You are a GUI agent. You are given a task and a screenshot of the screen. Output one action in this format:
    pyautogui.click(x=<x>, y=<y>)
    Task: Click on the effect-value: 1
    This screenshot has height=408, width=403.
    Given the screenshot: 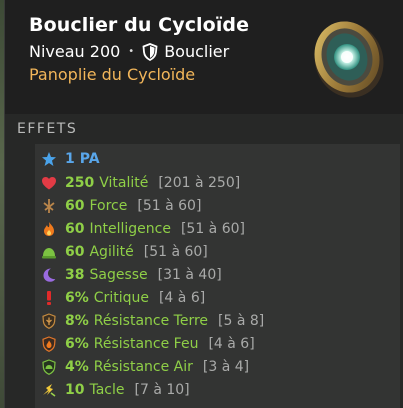 What is the action you would take?
    pyautogui.click(x=70, y=159)
    